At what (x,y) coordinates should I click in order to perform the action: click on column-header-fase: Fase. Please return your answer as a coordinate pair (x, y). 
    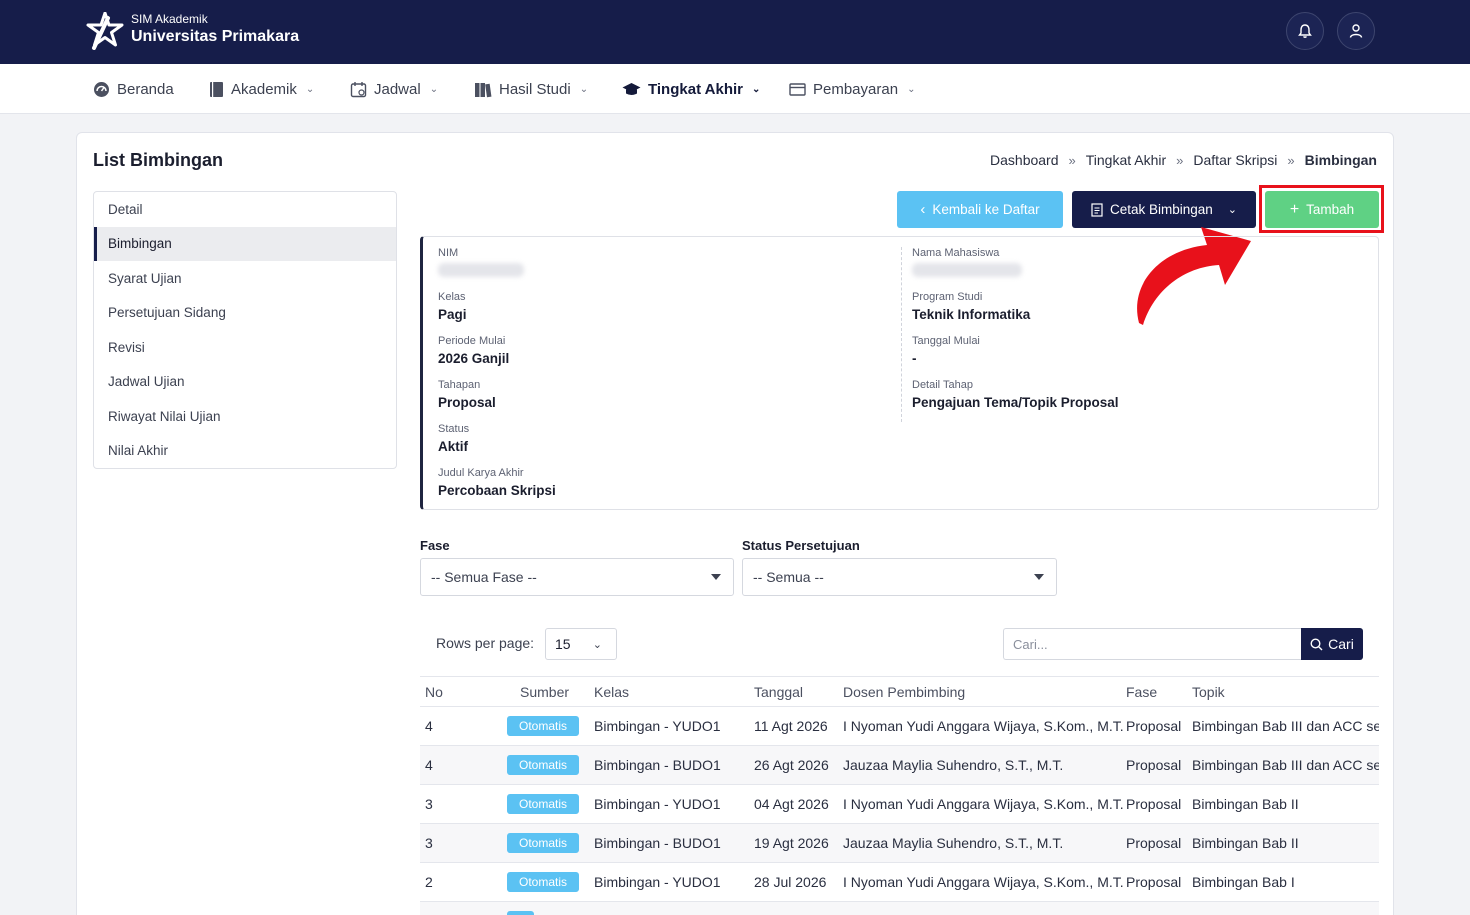
    Looking at the image, I should click on (1141, 691).